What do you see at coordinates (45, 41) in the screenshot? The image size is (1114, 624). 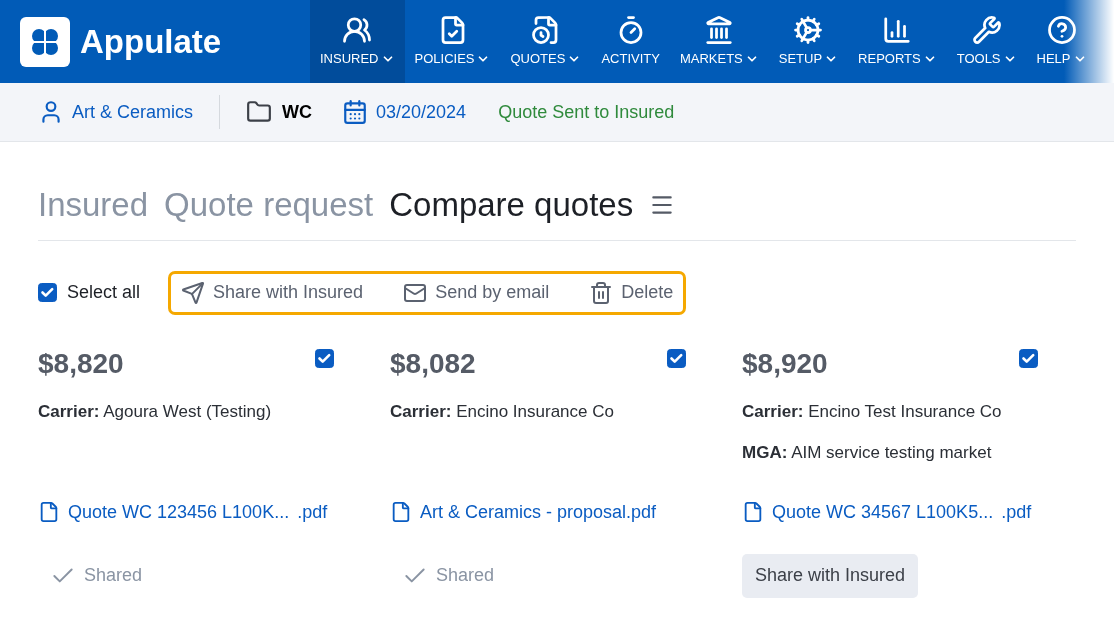 I see `clover-logo-icon` at bounding box center [45, 41].